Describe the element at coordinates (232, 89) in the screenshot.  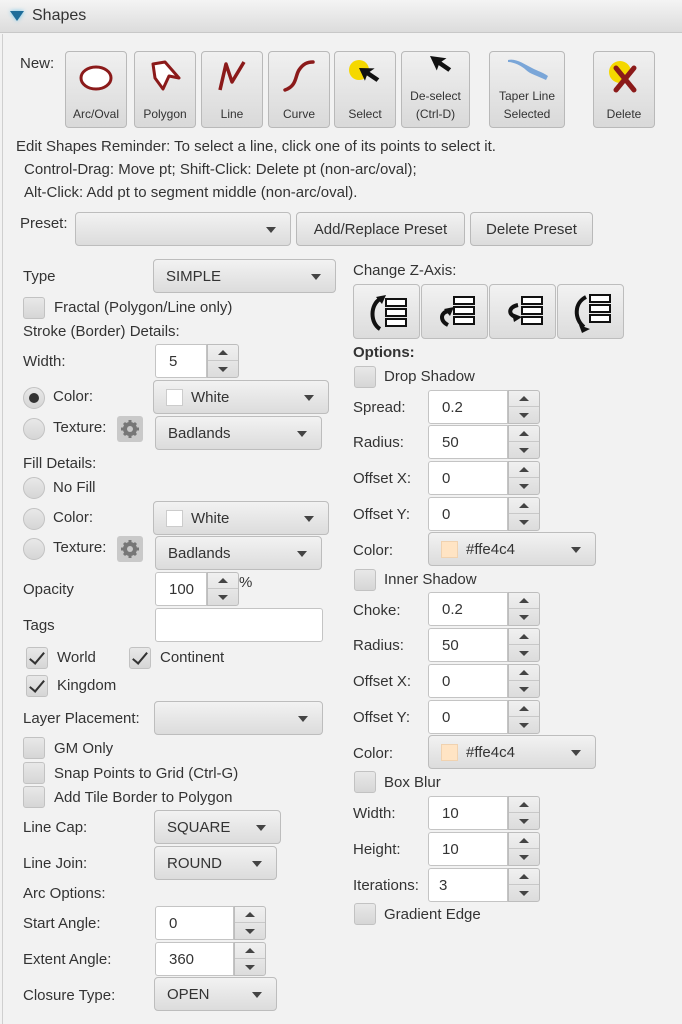
I see `line-button: Line` at that location.